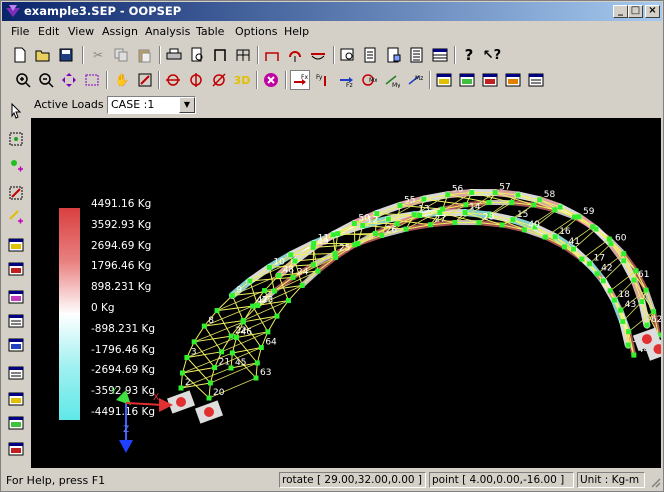 This screenshot has width=664, height=492. I want to click on report-list-icon, so click(417, 55).